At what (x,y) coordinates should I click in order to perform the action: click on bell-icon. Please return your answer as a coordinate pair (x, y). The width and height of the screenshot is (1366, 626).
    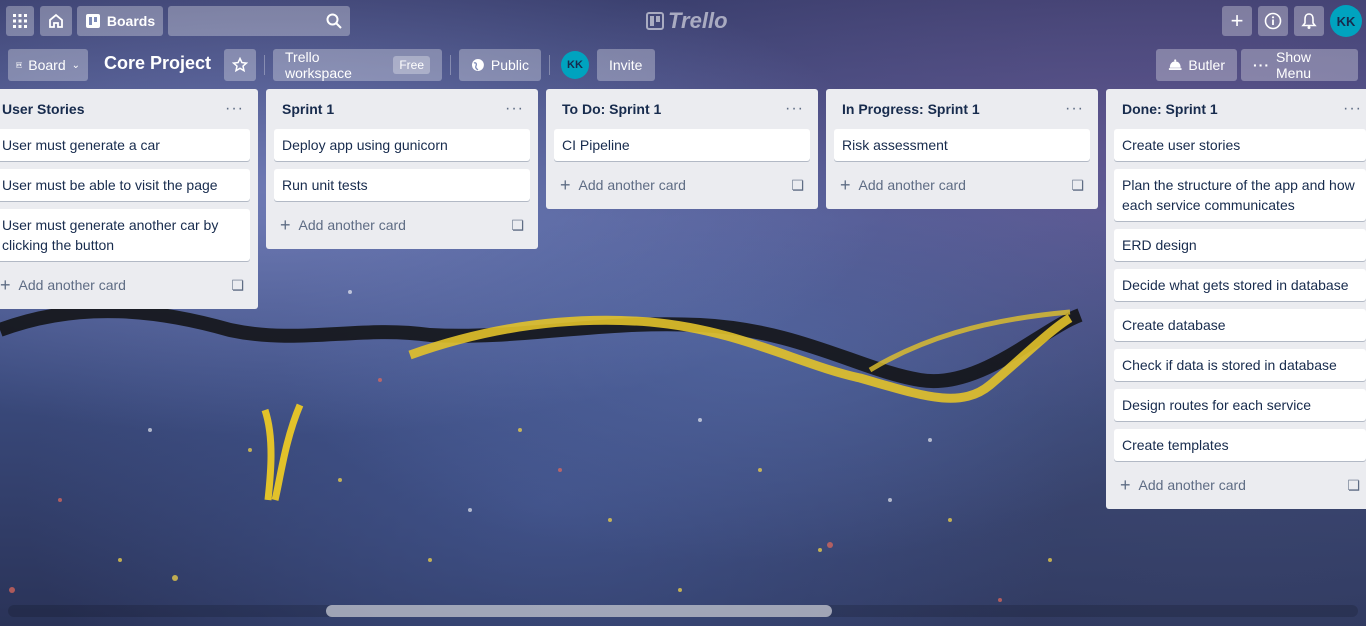
    Looking at the image, I should click on (1309, 21).